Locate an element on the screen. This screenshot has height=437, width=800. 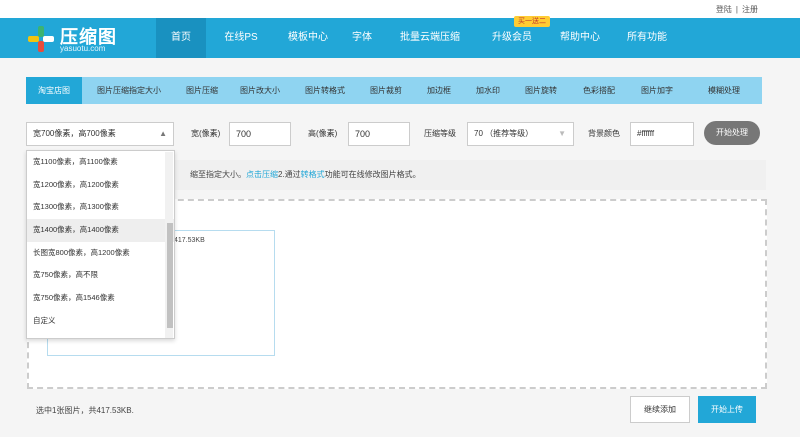
quality-select: 70 （推荐等级） ▼ is located at coordinates (520, 134).